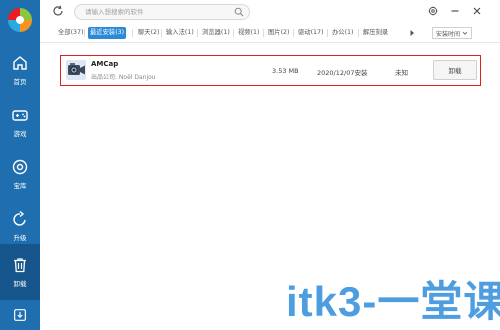 Image resolution: width=500 pixels, height=330 pixels. Describe the element at coordinates (58, 11) in the screenshot. I see `refresh-icon` at that location.